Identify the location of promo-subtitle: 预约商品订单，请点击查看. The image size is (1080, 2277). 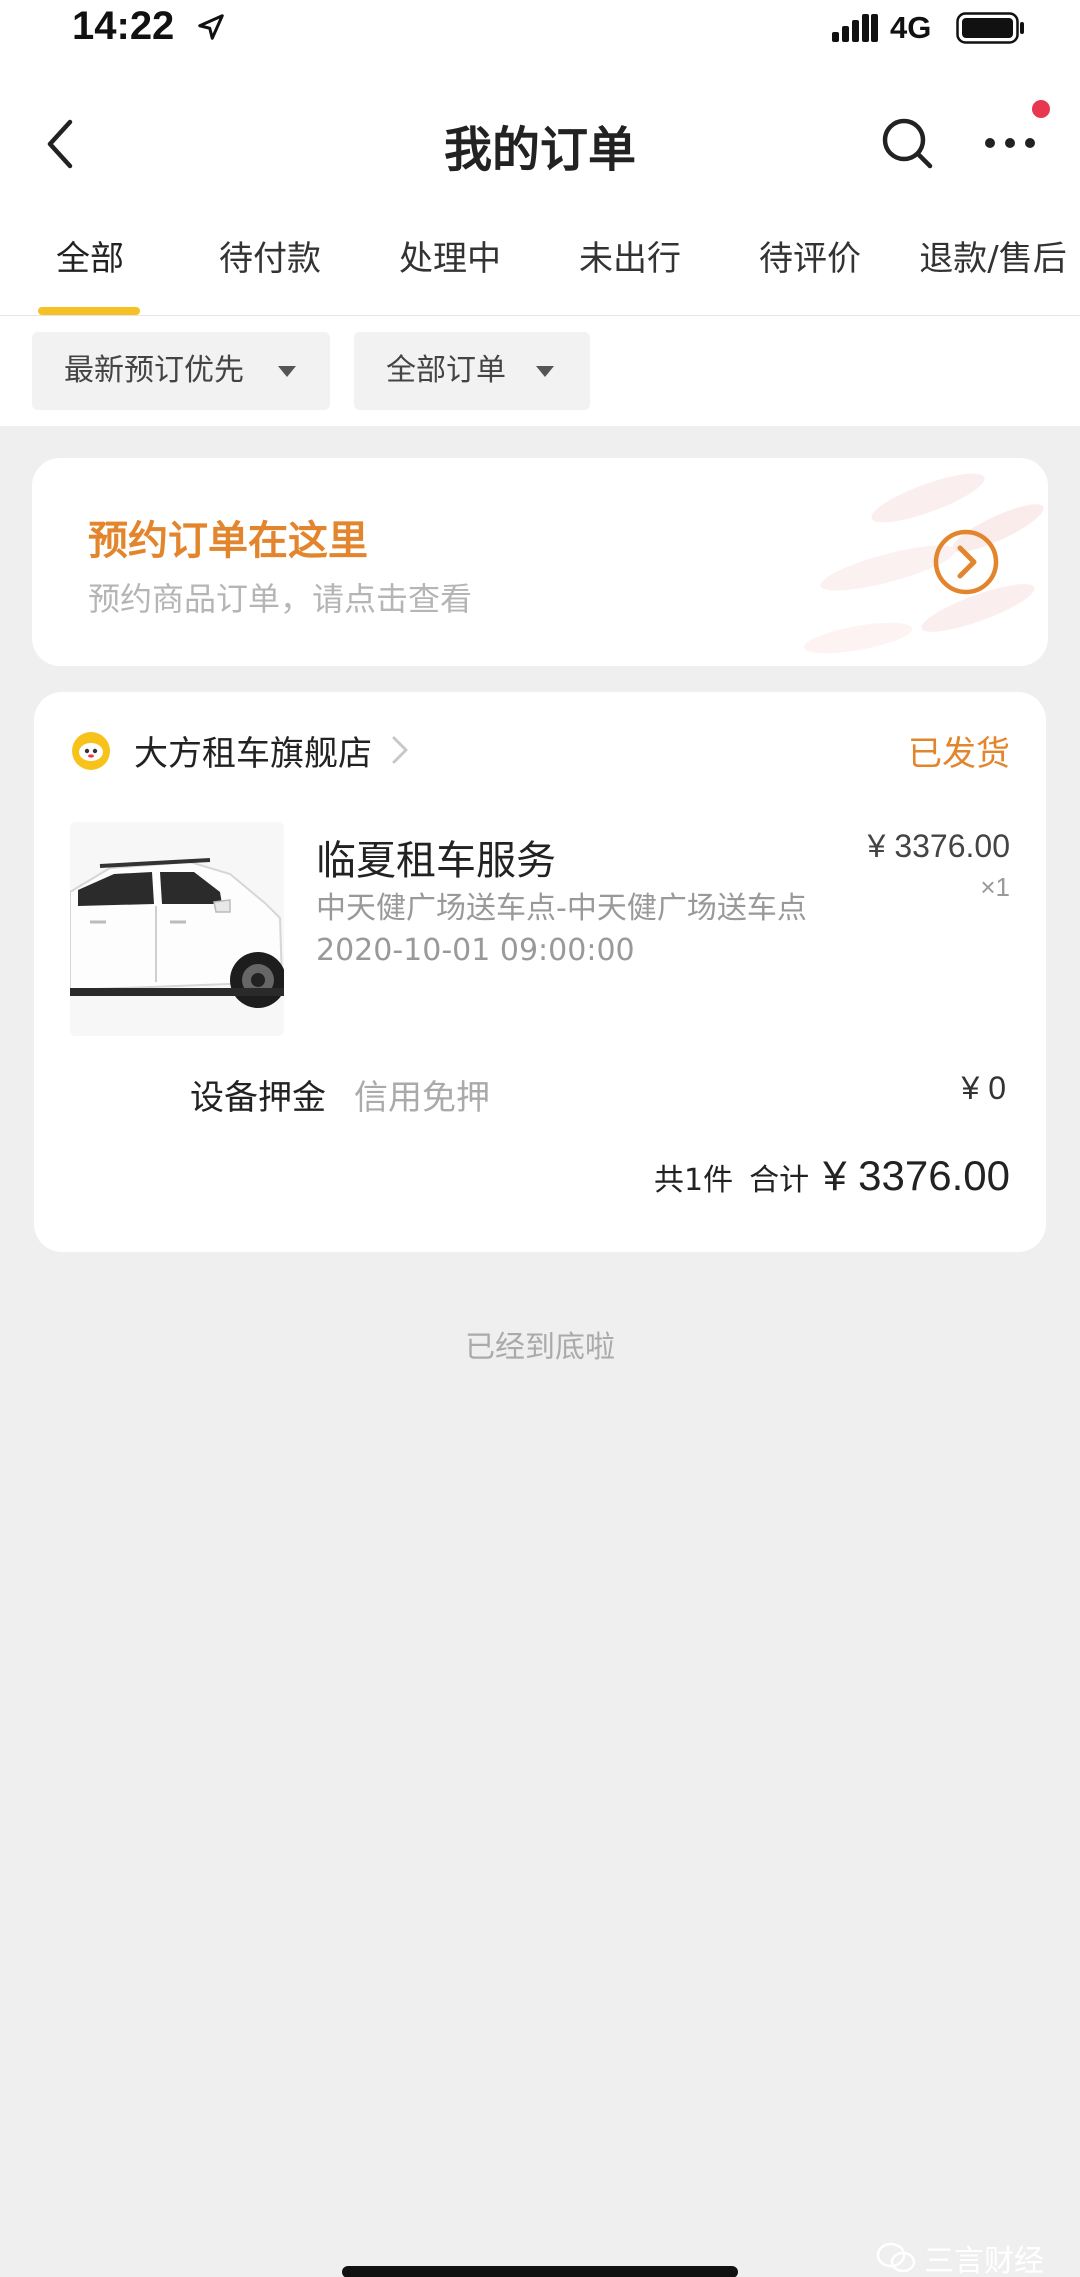
(280, 599).